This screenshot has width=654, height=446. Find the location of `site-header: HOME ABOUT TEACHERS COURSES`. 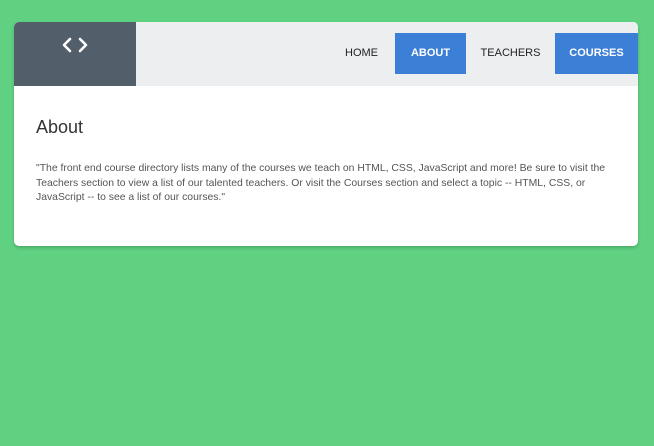

site-header: HOME ABOUT TEACHERS COURSES is located at coordinates (326, 54).